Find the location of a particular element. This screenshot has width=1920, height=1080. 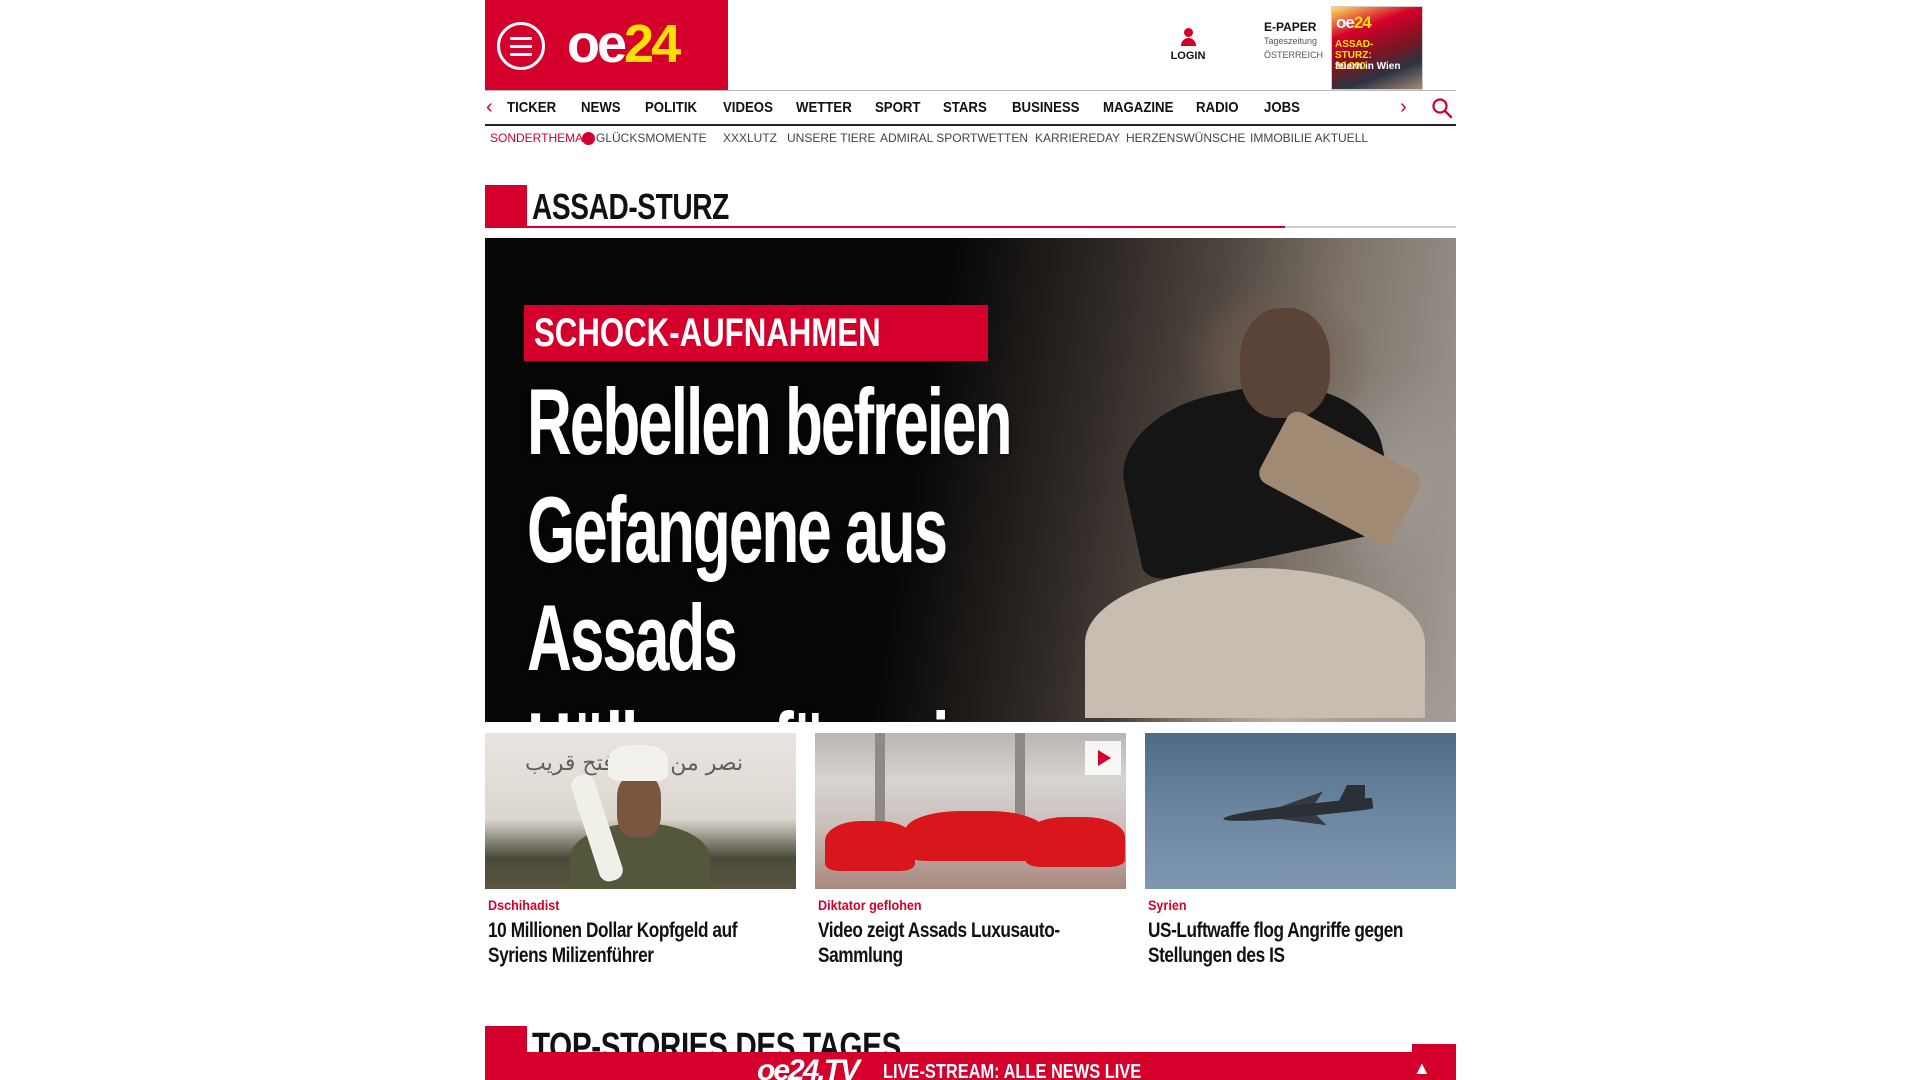

epaper-subtitle: Tageszeitung is located at coordinates (1291, 41).